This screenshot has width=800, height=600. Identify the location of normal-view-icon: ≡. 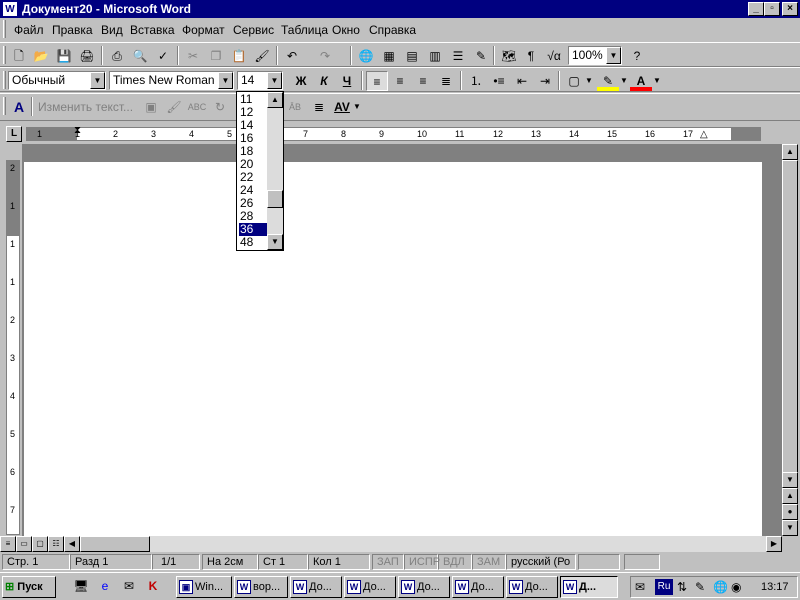
(8, 544).